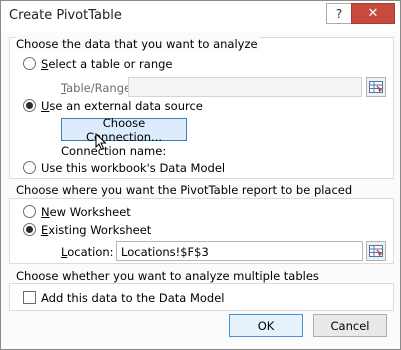 Image resolution: width=401 pixels, height=350 pixels. Describe the element at coordinates (373, 13) in the screenshot. I see `close-button: ✕` at that location.